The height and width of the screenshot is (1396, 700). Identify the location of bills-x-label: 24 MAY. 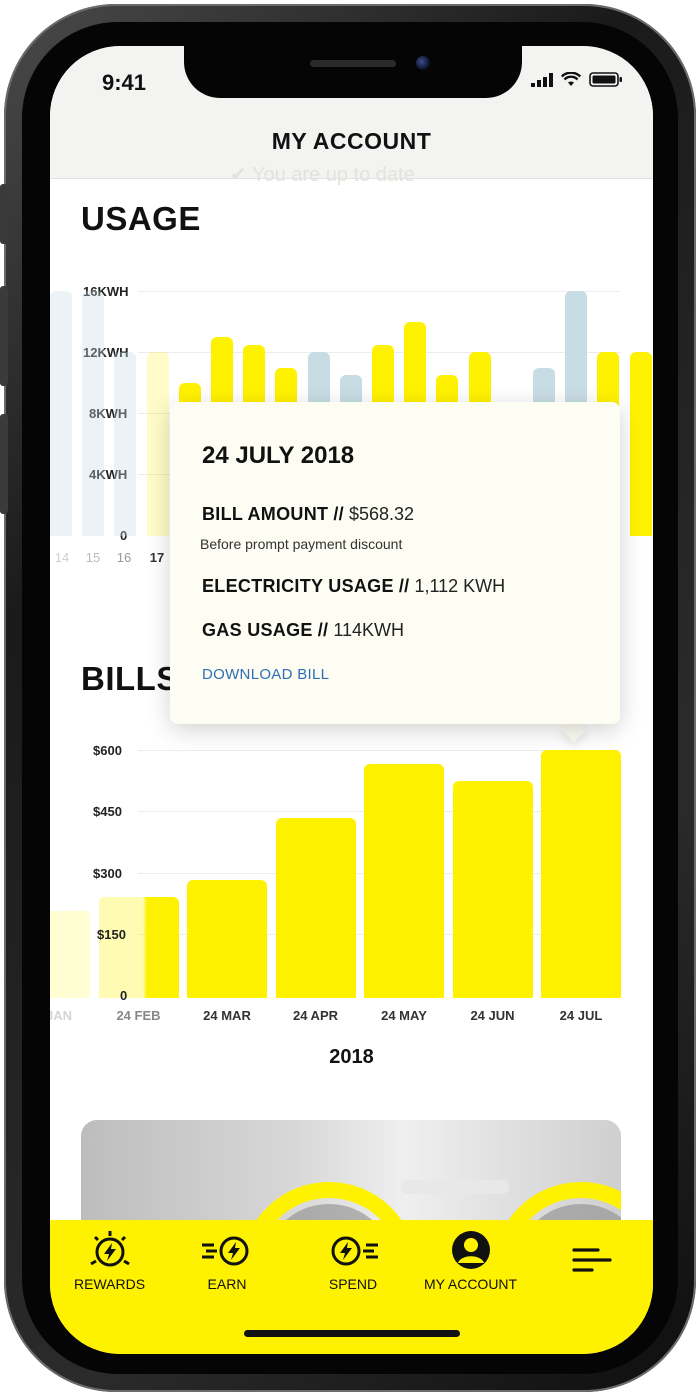
(404, 1015).